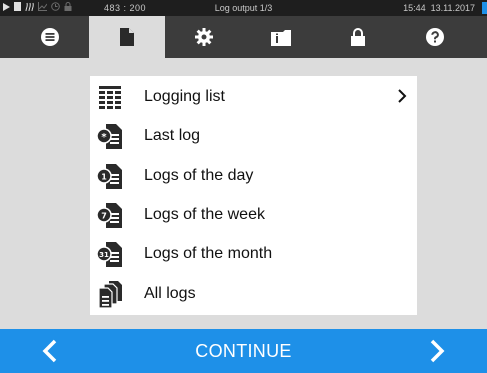  Describe the element at coordinates (253, 293) in the screenshot. I see `menu-item-all-logs: All logs` at that location.